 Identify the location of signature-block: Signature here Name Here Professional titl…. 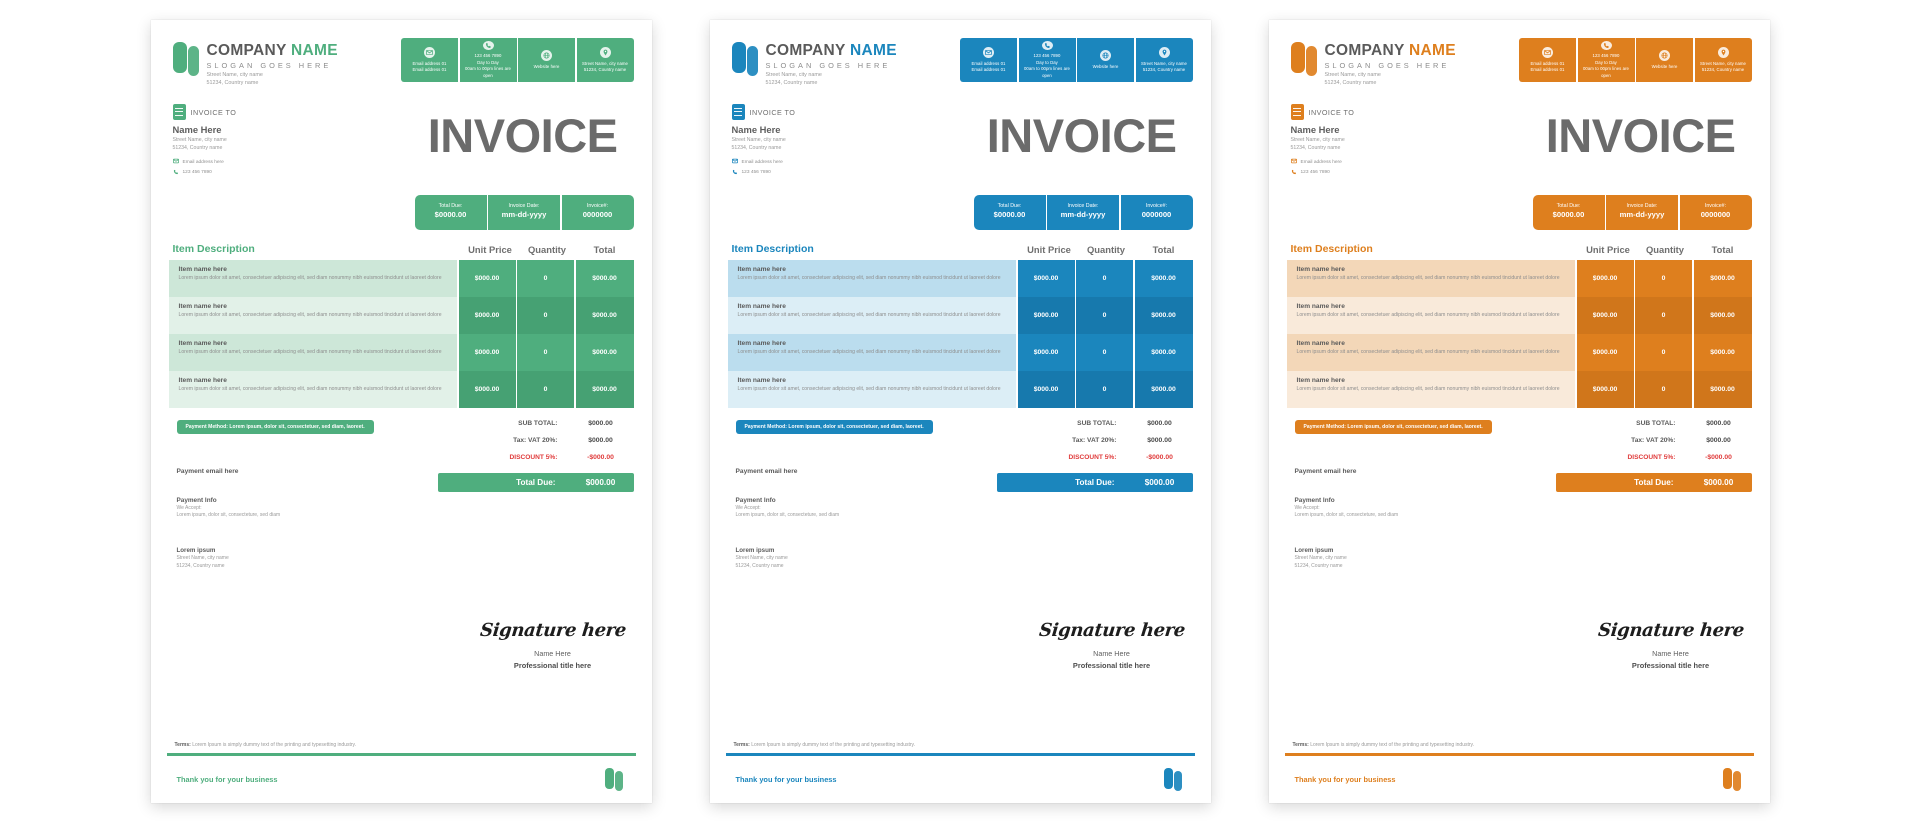
(1112, 645).